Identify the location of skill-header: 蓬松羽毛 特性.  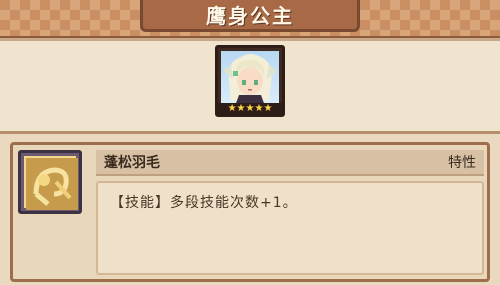
(290, 163).